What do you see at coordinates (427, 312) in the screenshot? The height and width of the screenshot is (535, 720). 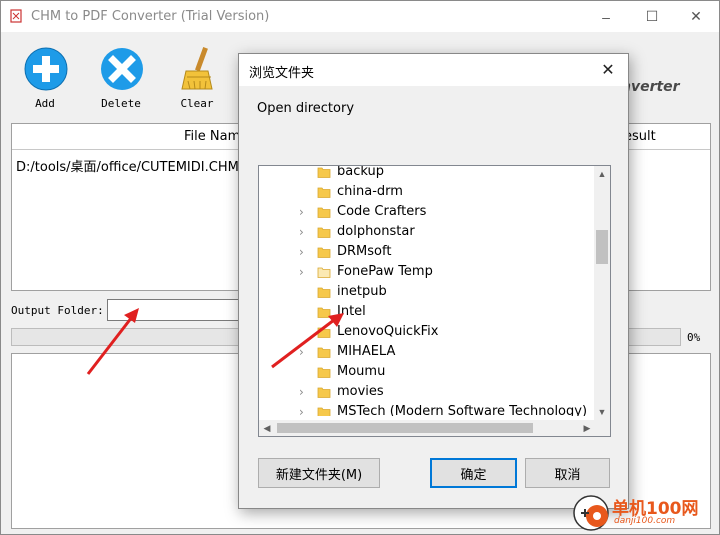 I see `folder-item: Intel` at bounding box center [427, 312].